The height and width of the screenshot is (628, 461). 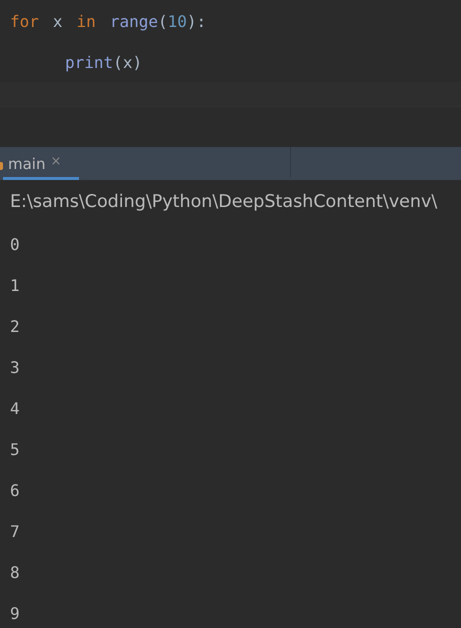 What do you see at coordinates (196, 21) in the screenshot?
I see `code-token: ):` at bounding box center [196, 21].